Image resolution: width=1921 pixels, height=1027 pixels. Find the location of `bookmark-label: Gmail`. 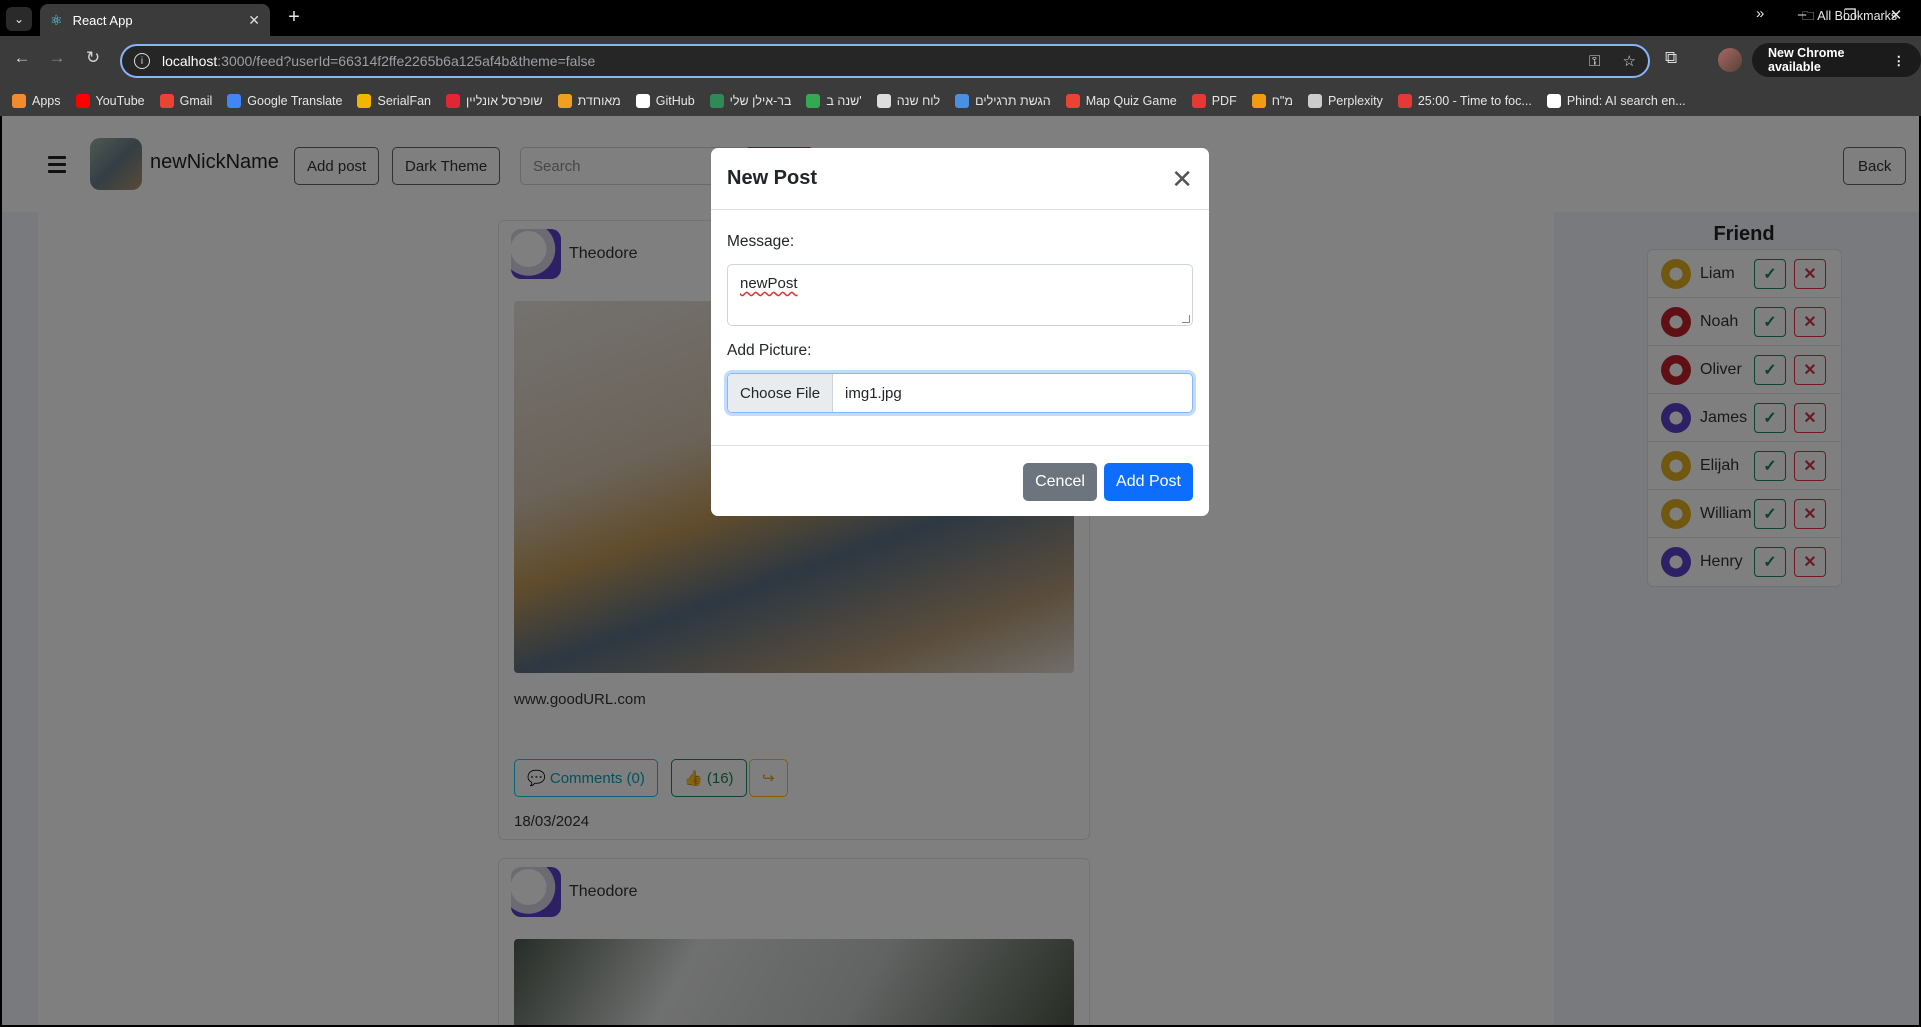

bookmark-label: Gmail is located at coordinates (196, 101).